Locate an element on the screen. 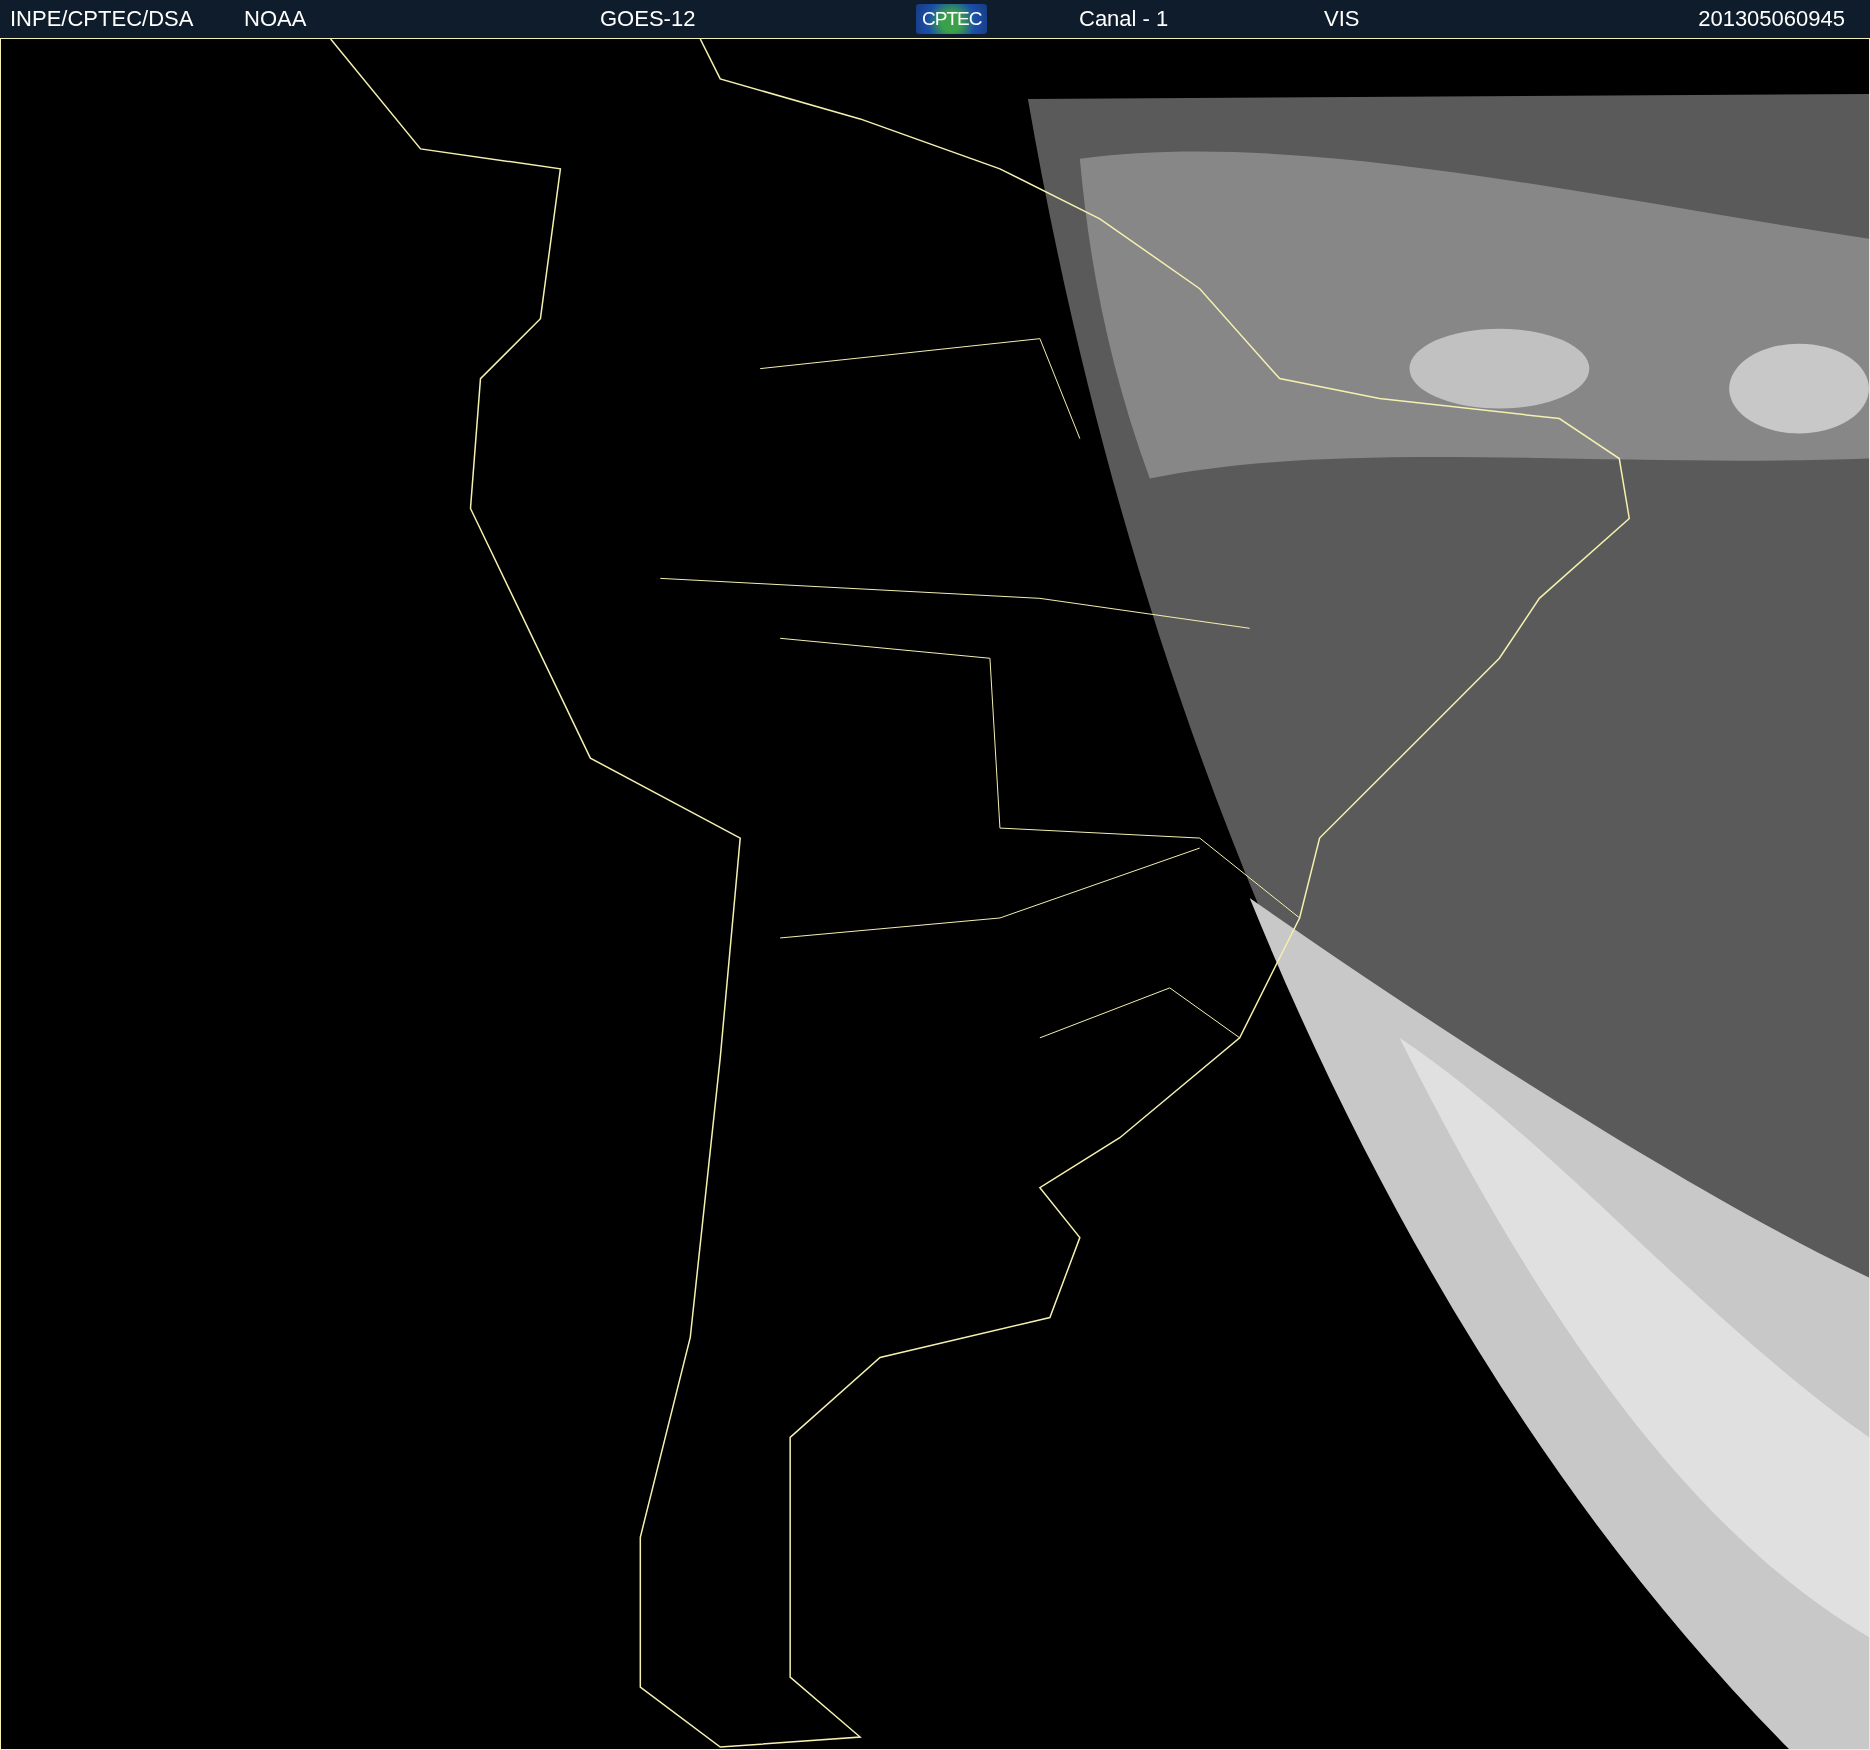  header-label: 201305060945 is located at coordinates (1771, 19).